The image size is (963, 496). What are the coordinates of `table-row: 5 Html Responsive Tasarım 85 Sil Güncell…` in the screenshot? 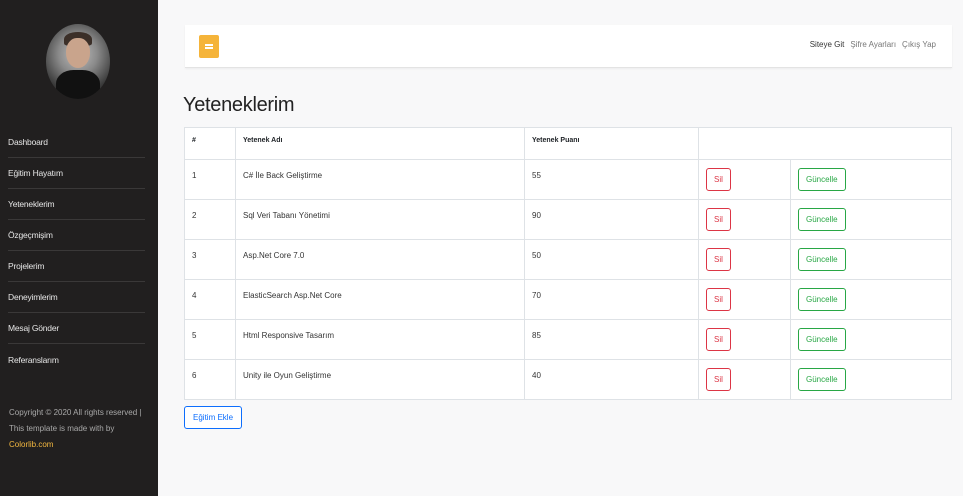 It's located at (568, 339).